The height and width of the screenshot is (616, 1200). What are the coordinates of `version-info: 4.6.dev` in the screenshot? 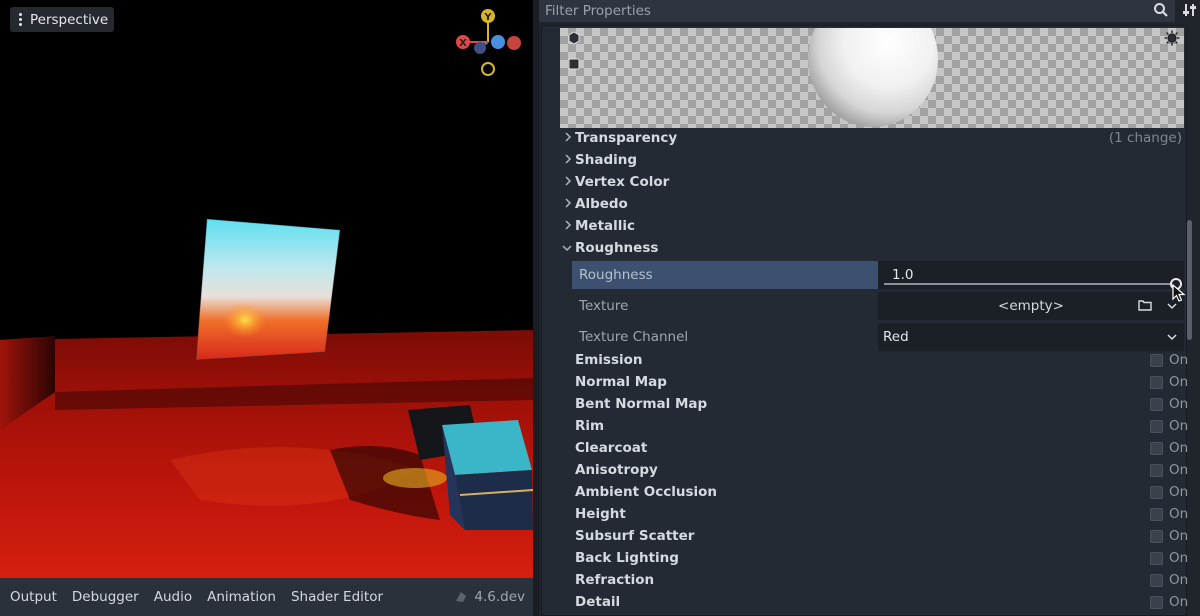 It's located at (489, 597).